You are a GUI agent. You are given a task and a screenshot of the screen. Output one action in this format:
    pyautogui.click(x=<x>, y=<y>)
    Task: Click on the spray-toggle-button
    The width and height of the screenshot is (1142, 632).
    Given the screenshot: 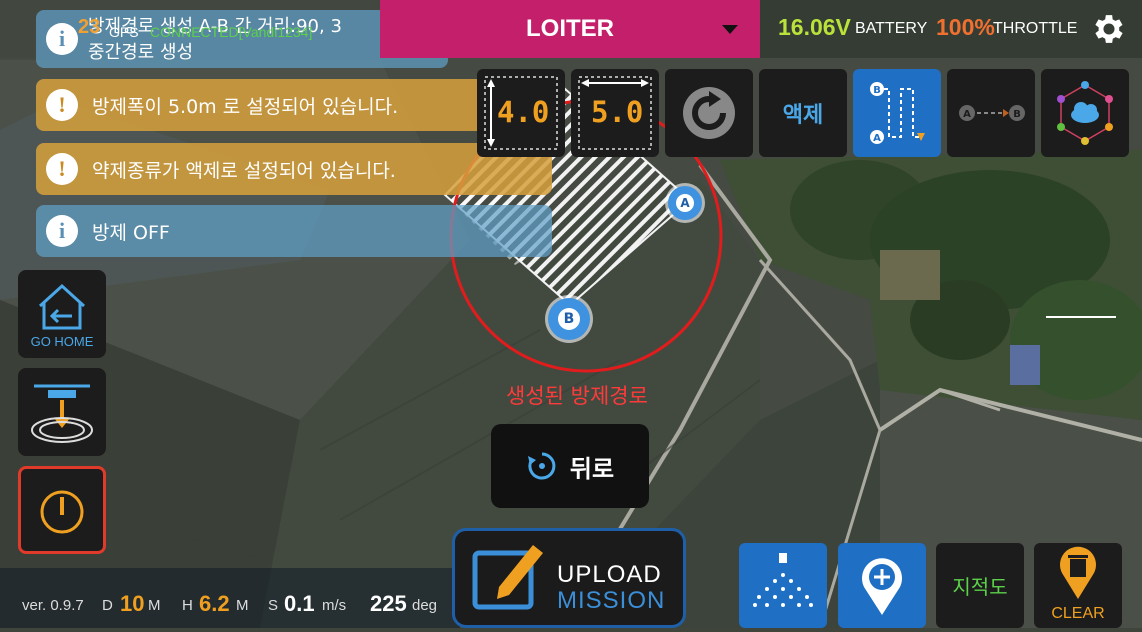 What is the action you would take?
    pyautogui.click(x=783, y=585)
    